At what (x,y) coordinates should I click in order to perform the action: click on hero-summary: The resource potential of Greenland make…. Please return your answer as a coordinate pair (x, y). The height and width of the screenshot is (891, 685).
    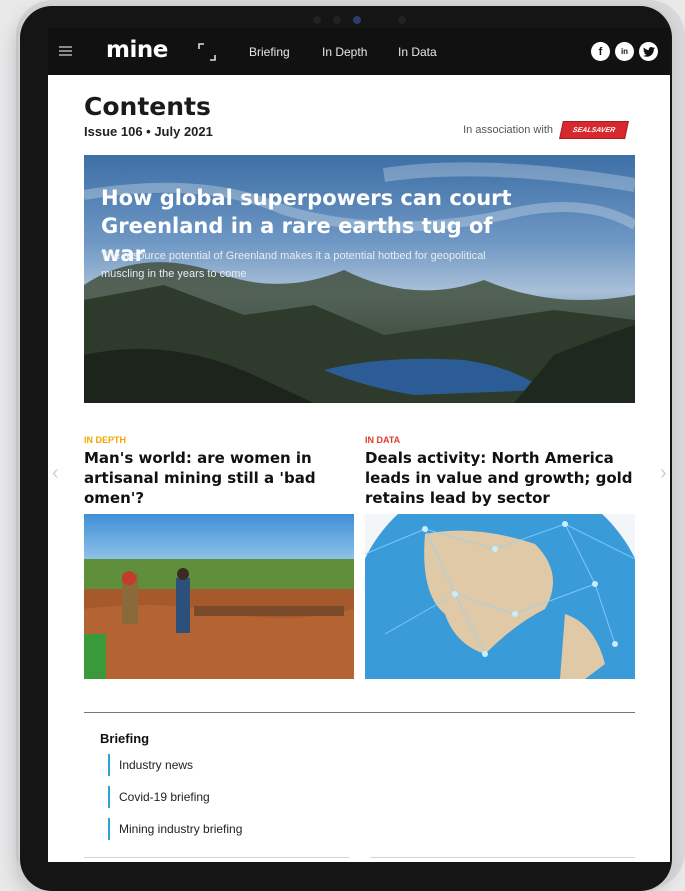
    Looking at the image, I should click on (293, 265).